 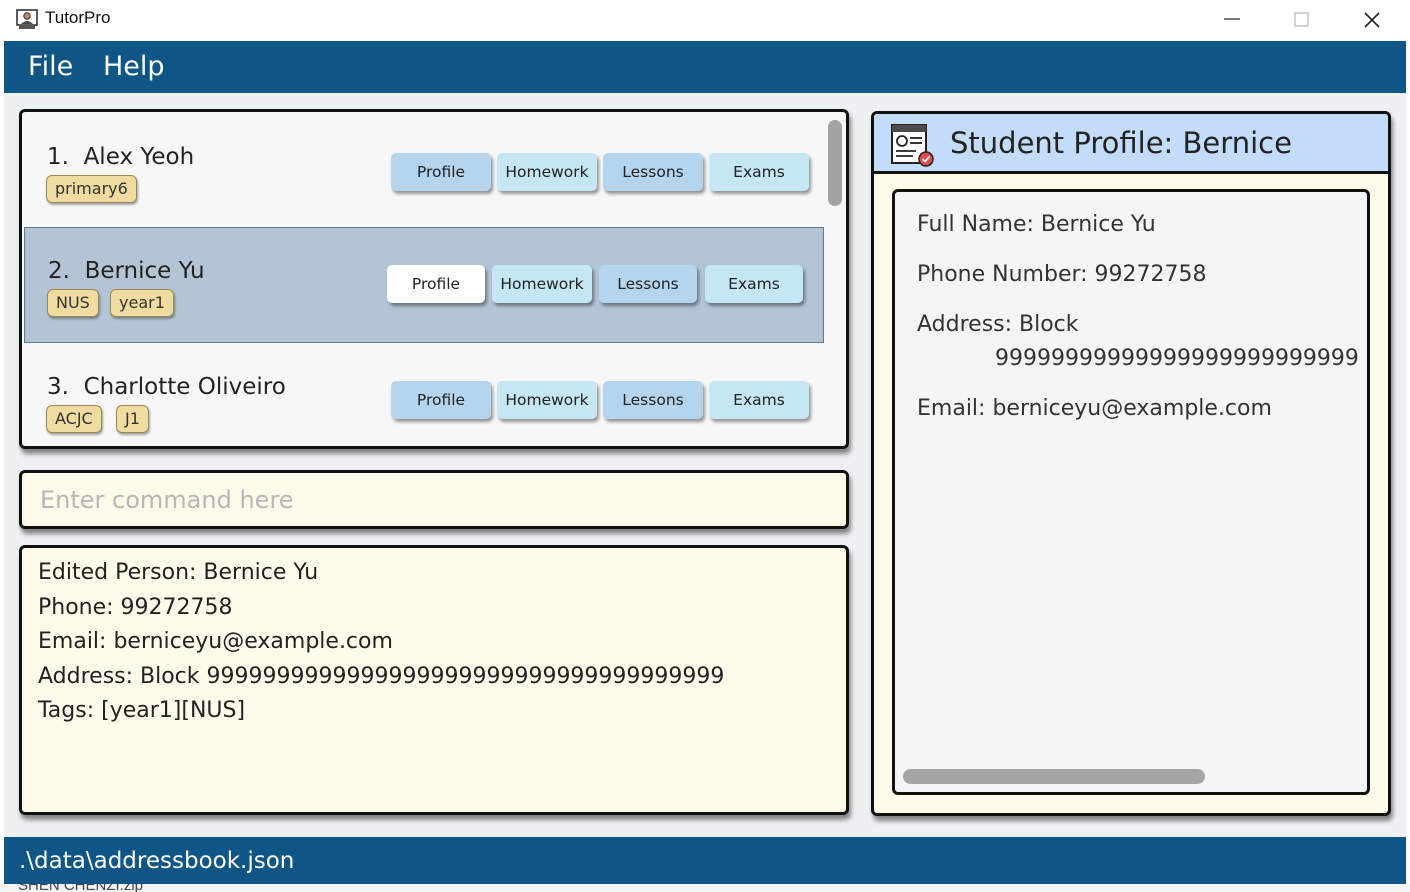 I want to click on student-name: 1. Alex Yeoh, so click(x=121, y=157).